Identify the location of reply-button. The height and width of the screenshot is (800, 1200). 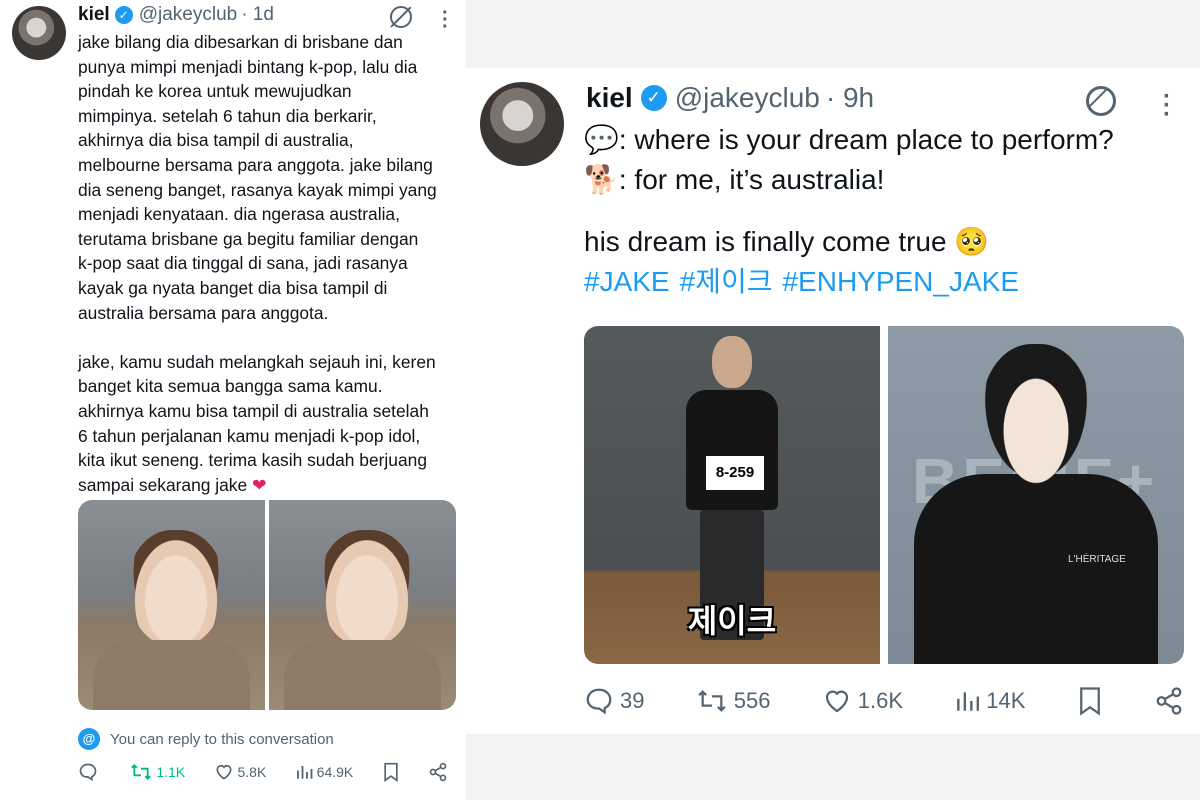
(90, 772).